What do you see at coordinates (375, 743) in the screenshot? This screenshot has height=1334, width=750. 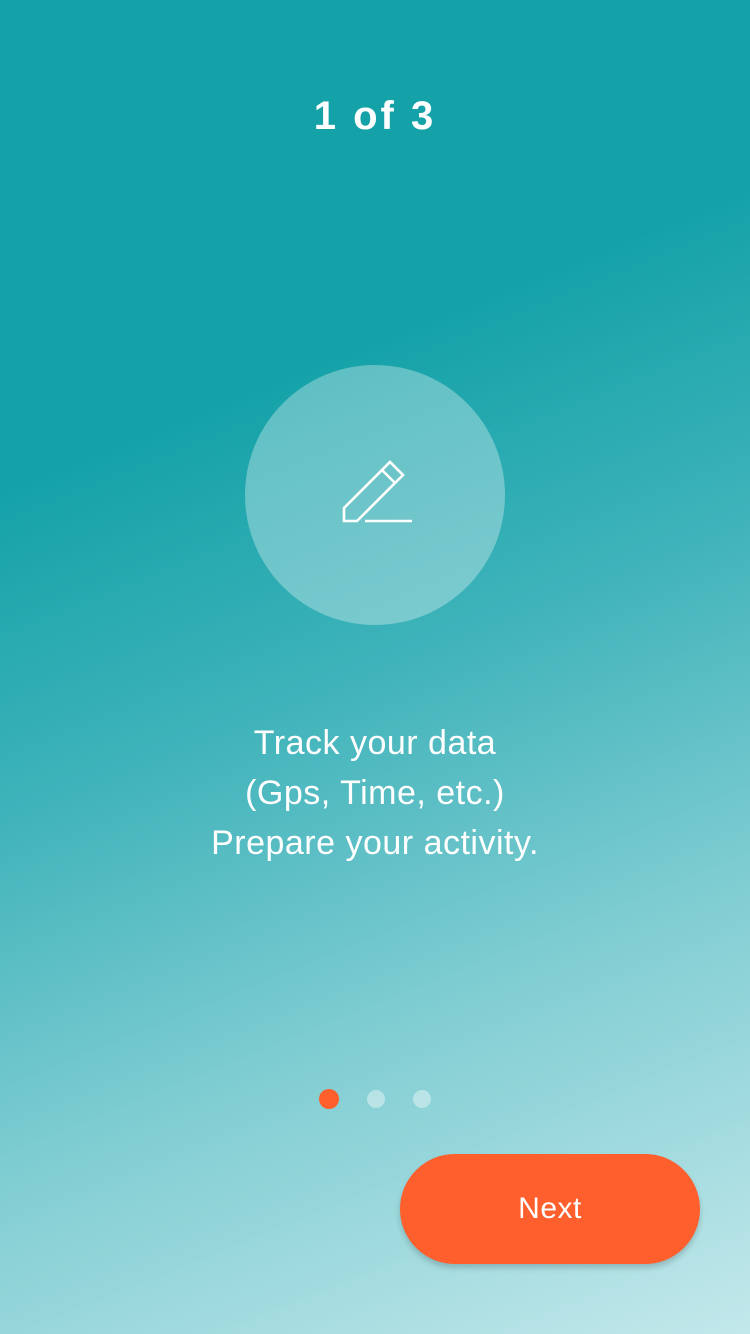 I see `description-line: Track your data` at bounding box center [375, 743].